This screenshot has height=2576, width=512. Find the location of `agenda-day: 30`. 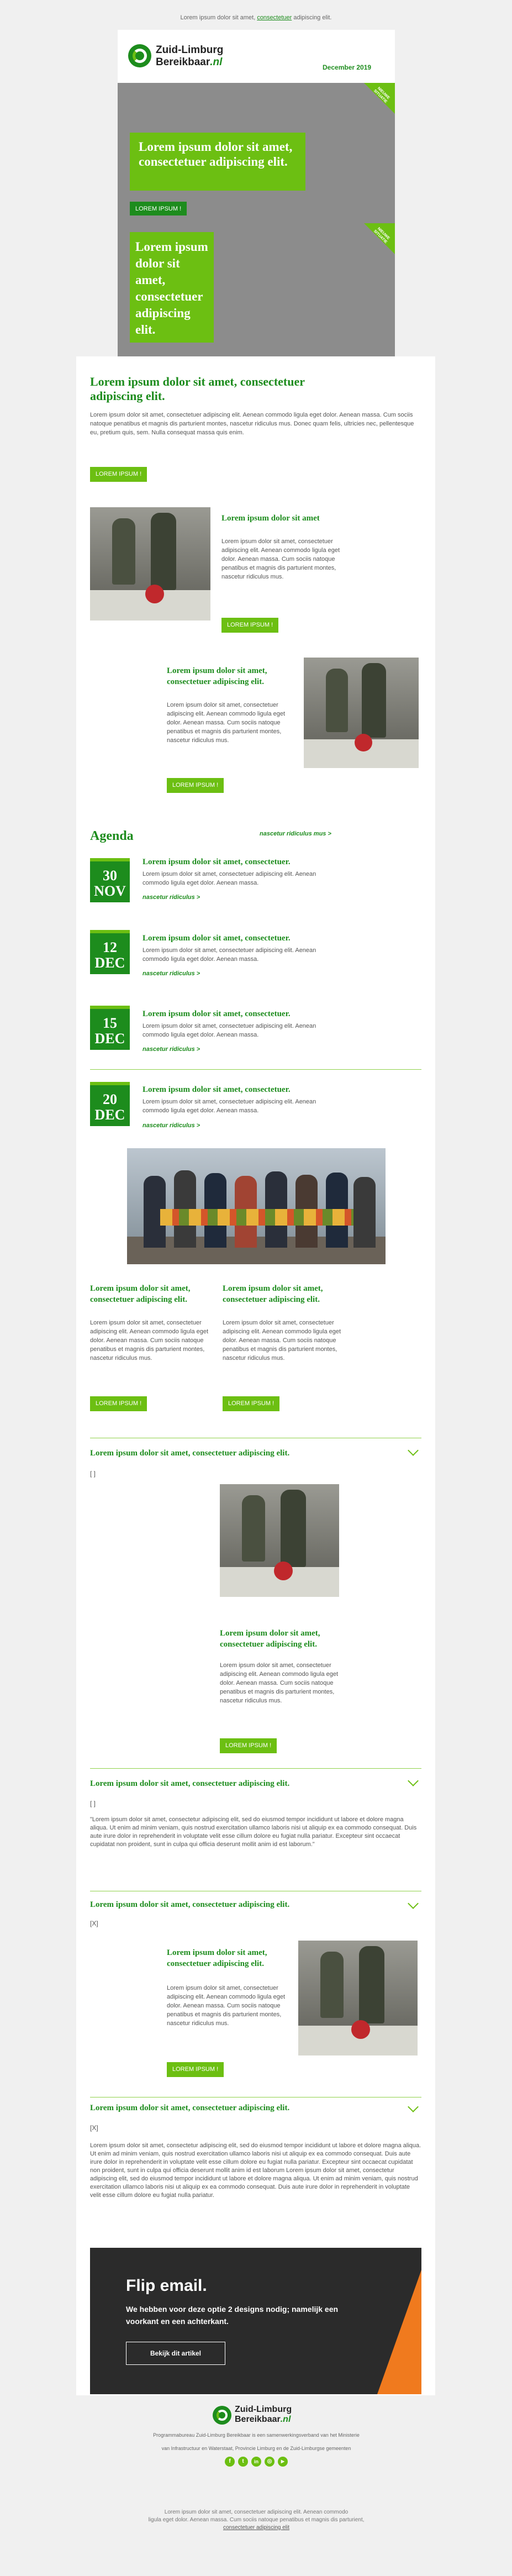

agenda-day: 30 is located at coordinates (110, 876).